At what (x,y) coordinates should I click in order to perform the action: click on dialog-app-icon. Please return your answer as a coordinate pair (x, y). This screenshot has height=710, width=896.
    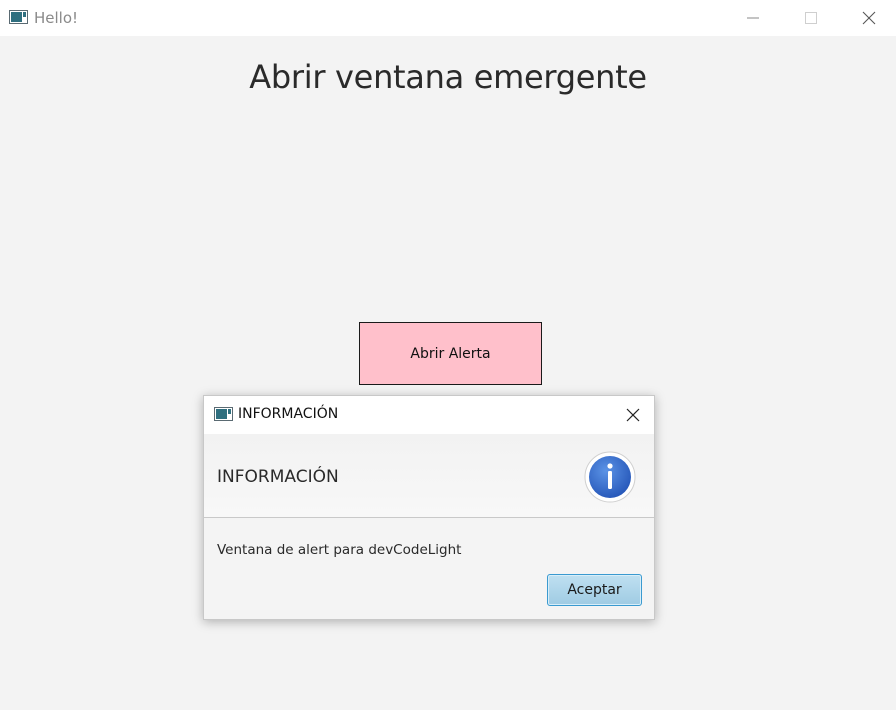
    Looking at the image, I should click on (223, 414).